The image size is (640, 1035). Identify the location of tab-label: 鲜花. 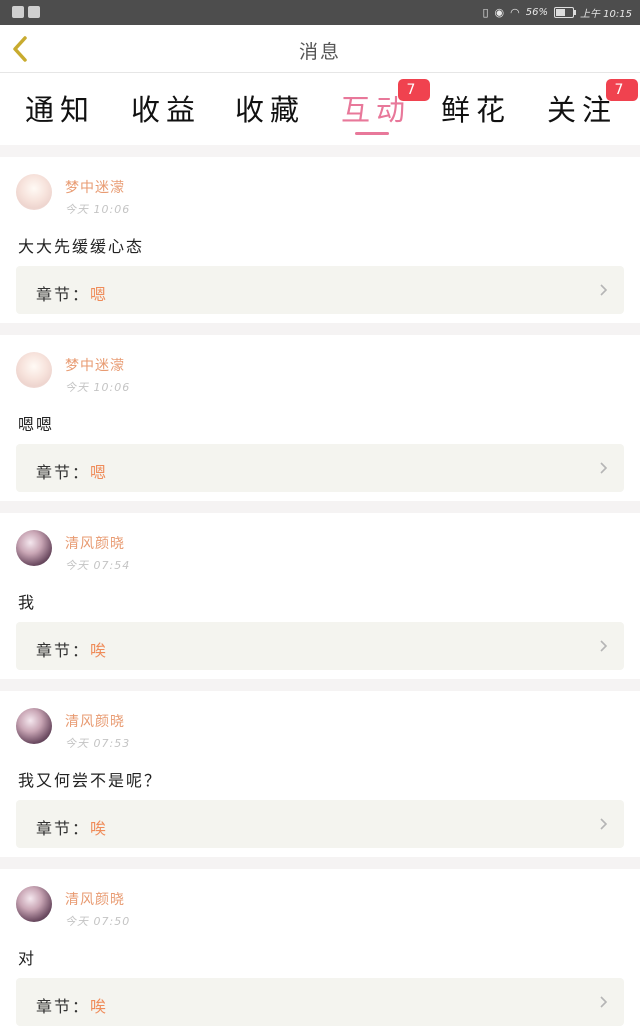
(475, 110).